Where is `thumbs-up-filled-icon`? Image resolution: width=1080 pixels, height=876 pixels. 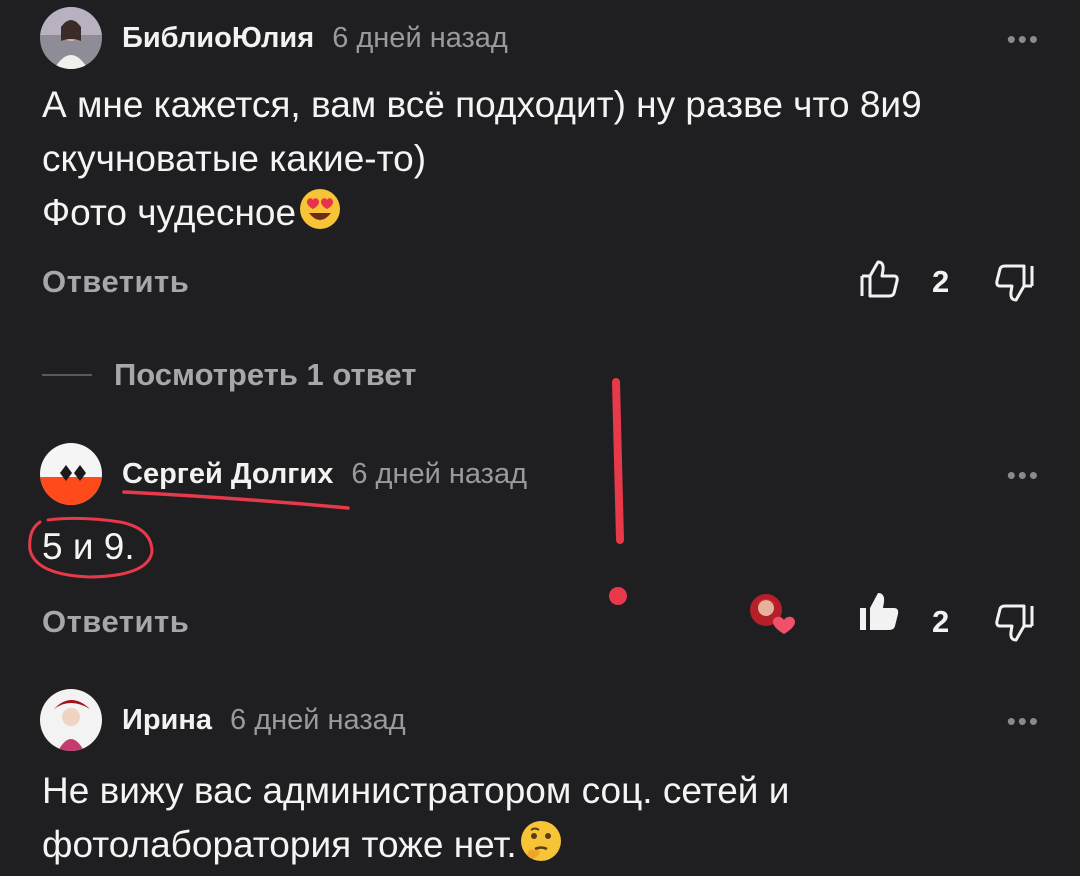 thumbs-up-filled-icon is located at coordinates (879, 612).